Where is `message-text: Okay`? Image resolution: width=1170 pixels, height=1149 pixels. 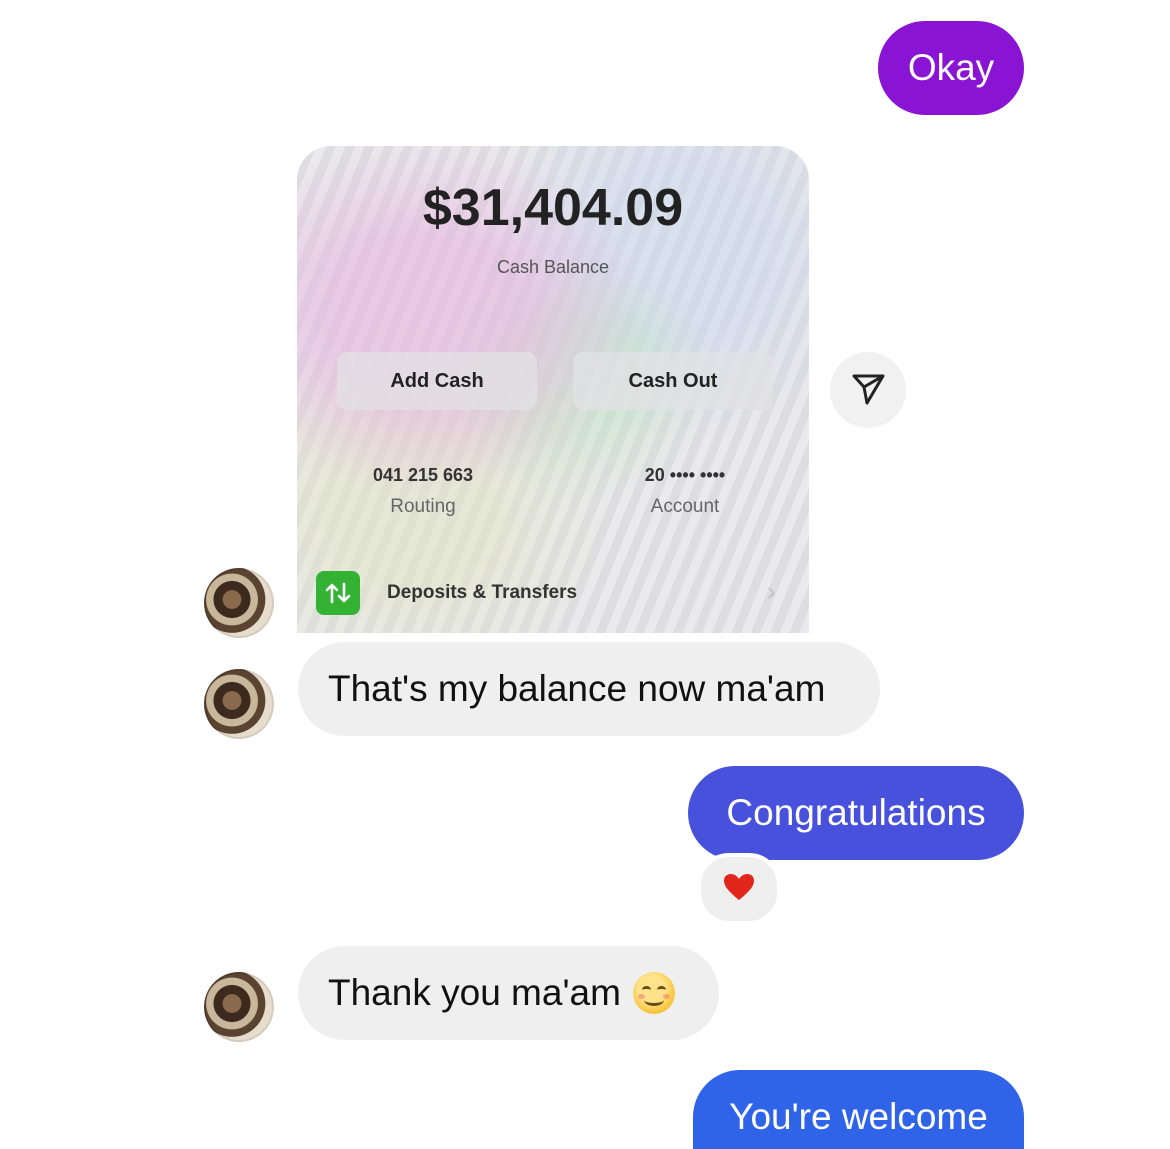 message-text: Okay is located at coordinates (951, 67).